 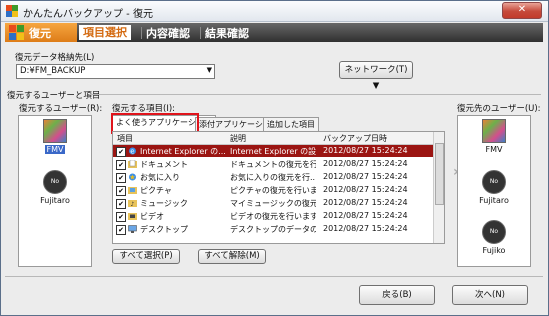 What do you see at coordinates (164, 229) in the screenshot?
I see `row-name: デスクトップ` at bounding box center [164, 229].